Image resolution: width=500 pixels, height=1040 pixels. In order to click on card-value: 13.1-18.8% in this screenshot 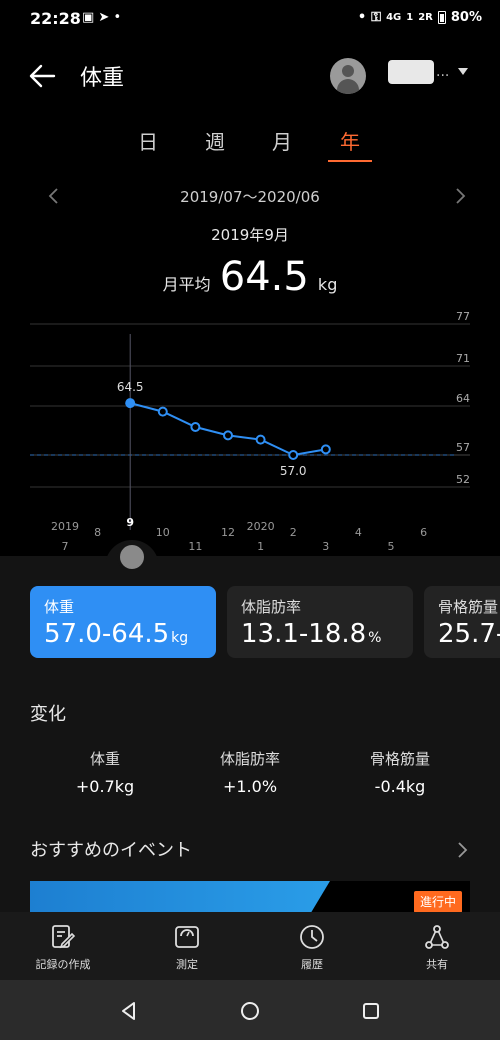, I will do `click(320, 634)`.